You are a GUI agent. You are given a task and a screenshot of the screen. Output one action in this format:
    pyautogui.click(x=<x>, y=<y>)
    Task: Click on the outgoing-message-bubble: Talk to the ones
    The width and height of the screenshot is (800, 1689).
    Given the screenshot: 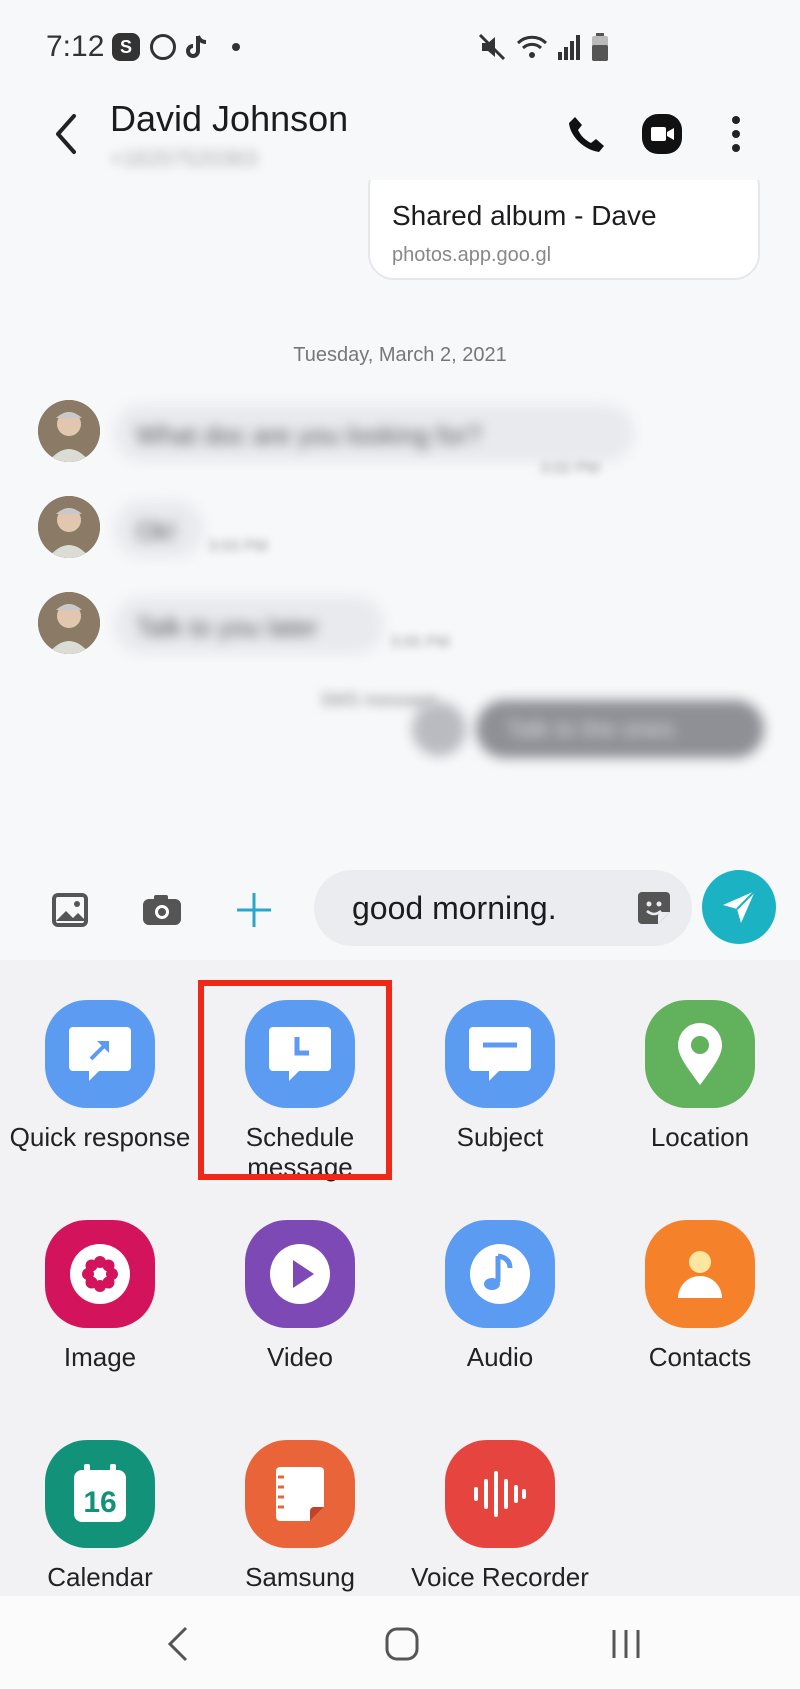 What is the action you would take?
    pyautogui.click(x=620, y=729)
    